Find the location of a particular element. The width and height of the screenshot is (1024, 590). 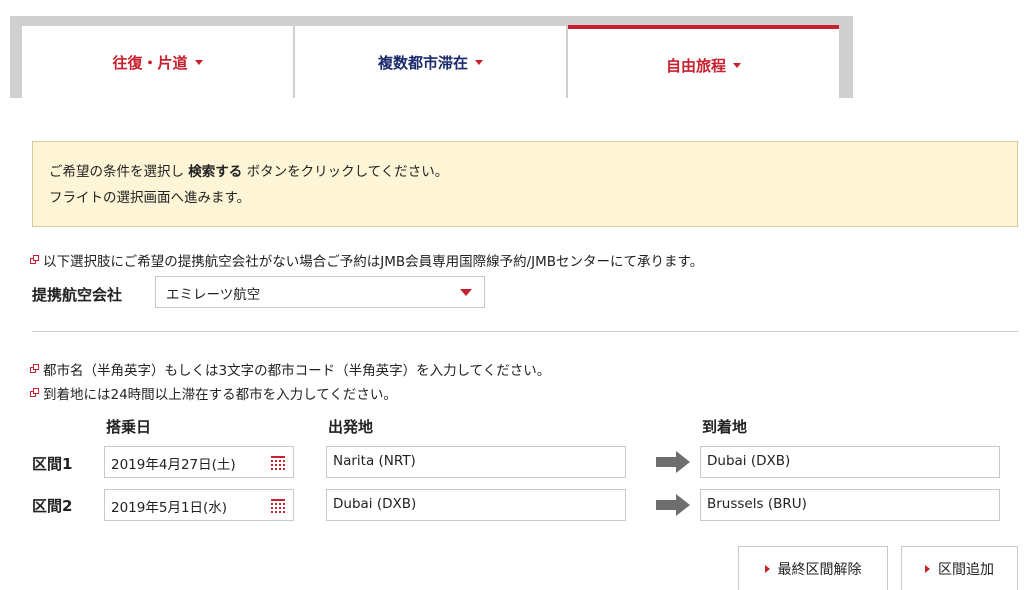

segment-2-departure-field: Dubai (DXB) is located at coordinates (476, 505).